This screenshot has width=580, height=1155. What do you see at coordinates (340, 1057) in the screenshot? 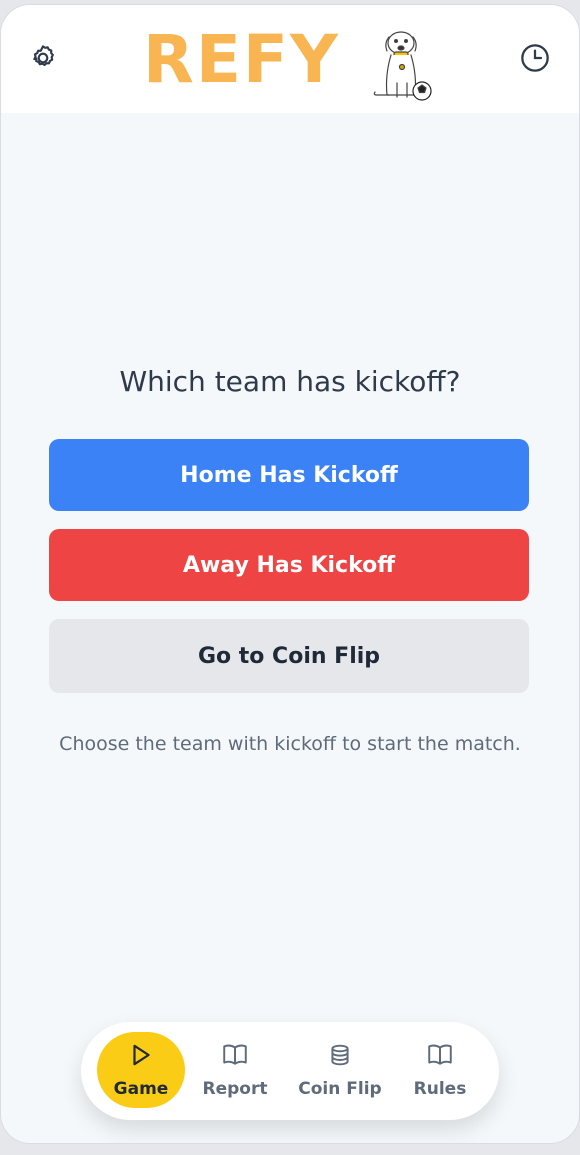
I see `coins-icon` at bounding box center [340, 1057].